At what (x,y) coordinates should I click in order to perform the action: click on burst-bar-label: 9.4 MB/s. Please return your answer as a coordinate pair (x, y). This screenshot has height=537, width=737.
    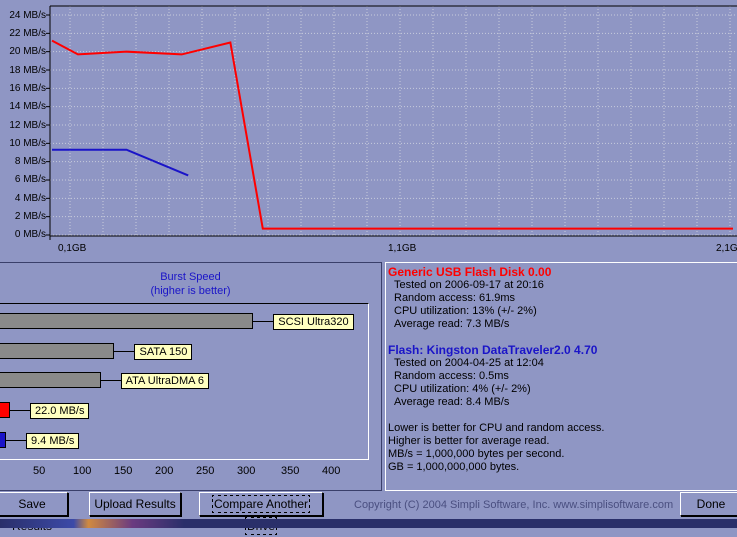
    Looking at the image, I should click on (53, 441).